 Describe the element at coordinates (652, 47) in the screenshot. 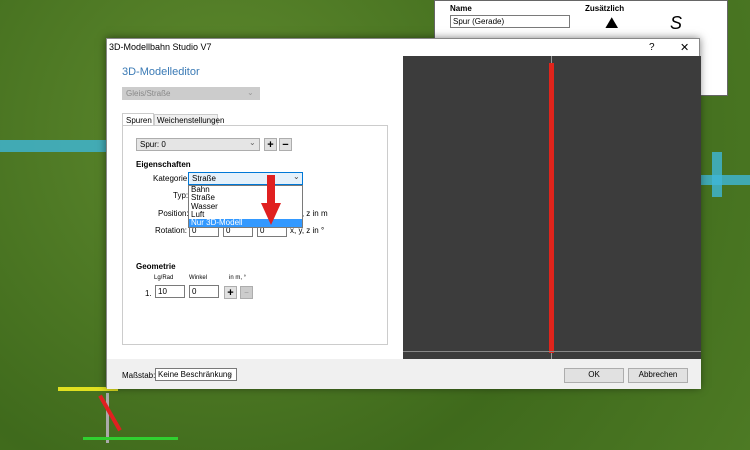

I see `help-button: ?` at that location.